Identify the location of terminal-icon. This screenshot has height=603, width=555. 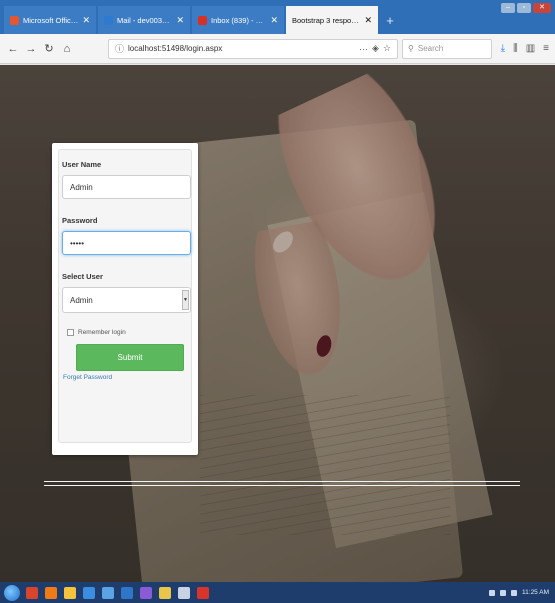
(184, 592).